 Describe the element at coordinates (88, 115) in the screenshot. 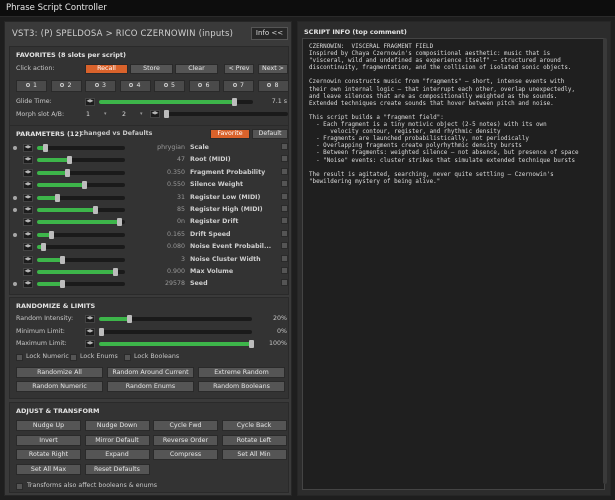

I see `morph-a-select: 1` at that location.